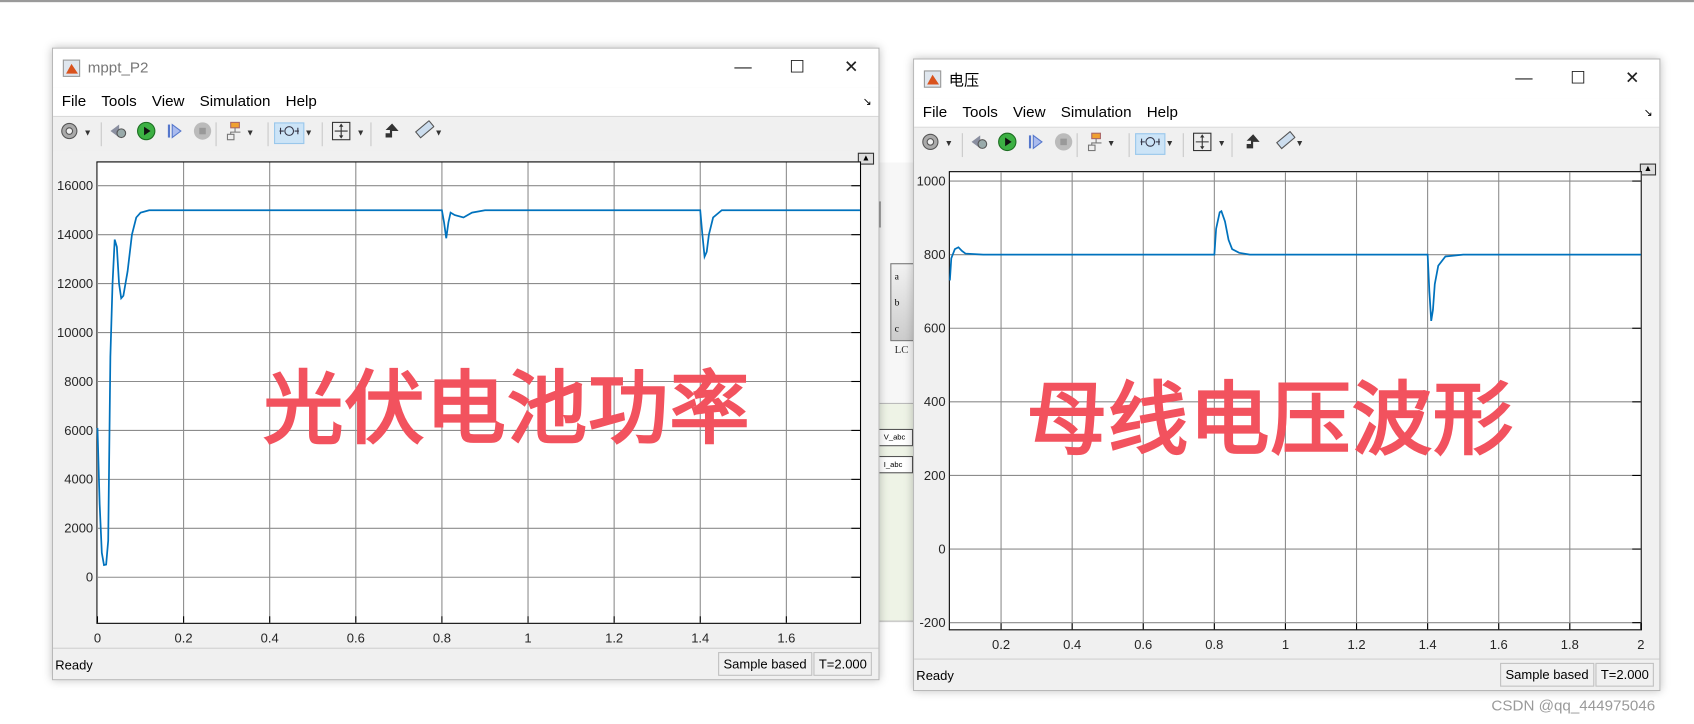  Describe the element at coordinates (1287, 79) in the screenshot. I see `title-bar: 电压 — ☐ ✕` at that location.